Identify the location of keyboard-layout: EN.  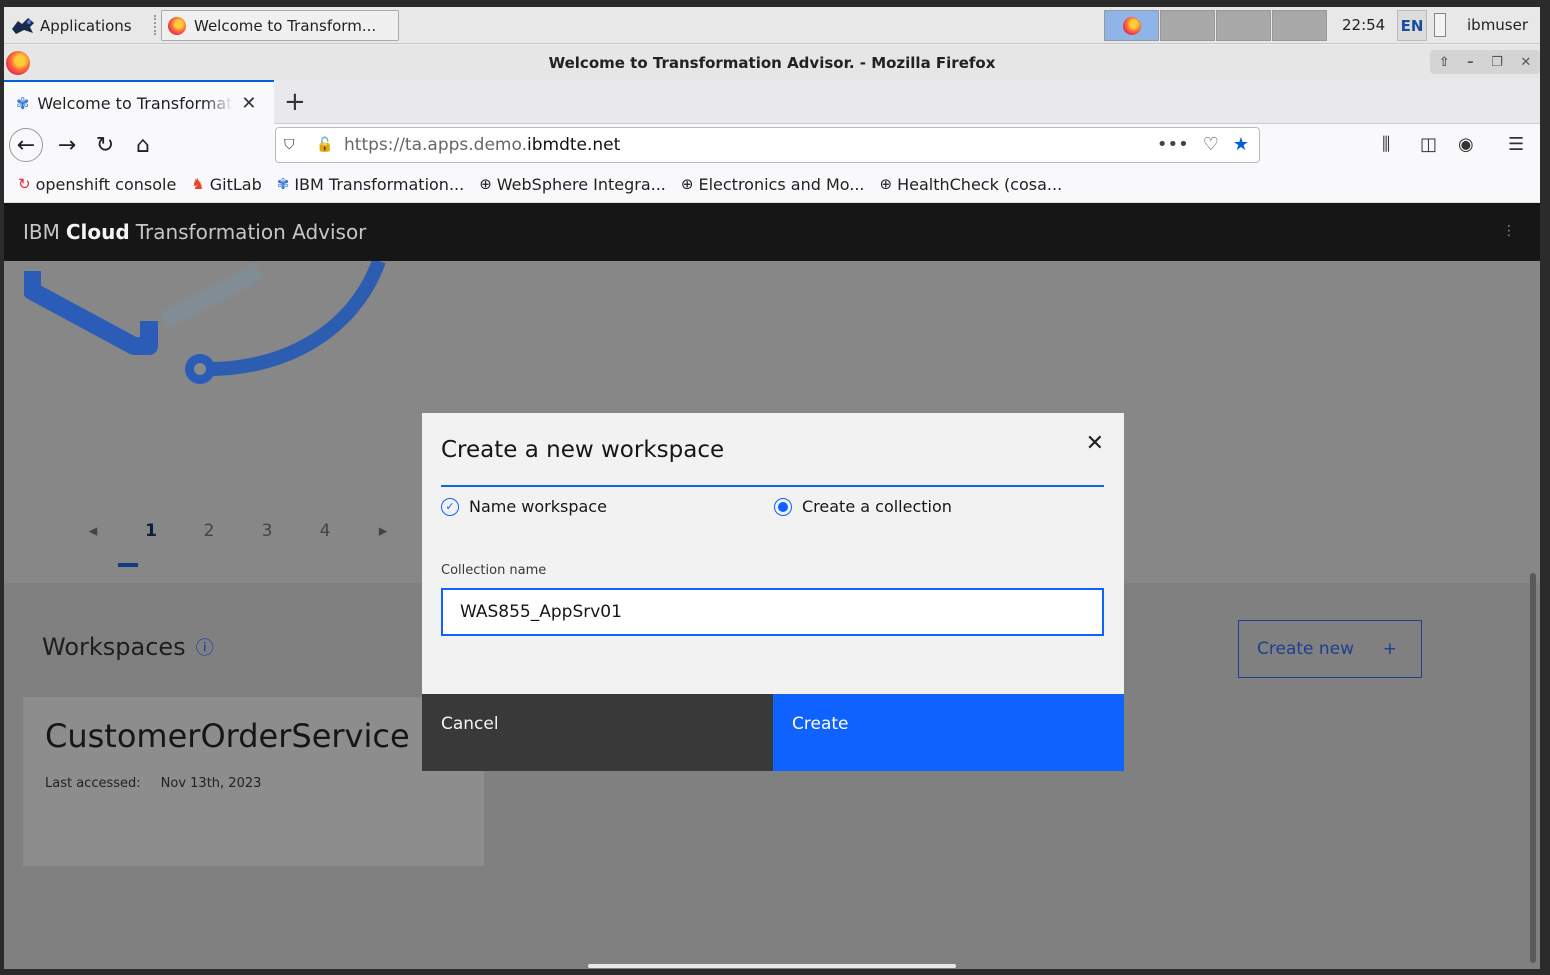
(1412, 25).